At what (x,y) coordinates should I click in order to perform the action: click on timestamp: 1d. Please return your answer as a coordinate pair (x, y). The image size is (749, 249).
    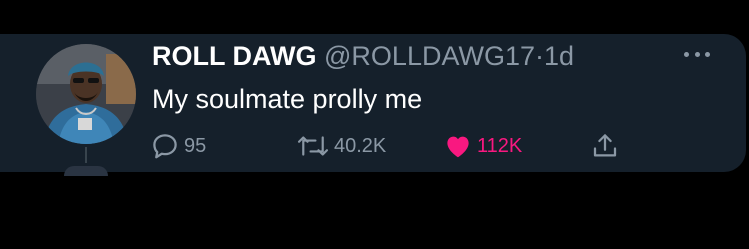
    Looking at the image, I should click on (559, 56).